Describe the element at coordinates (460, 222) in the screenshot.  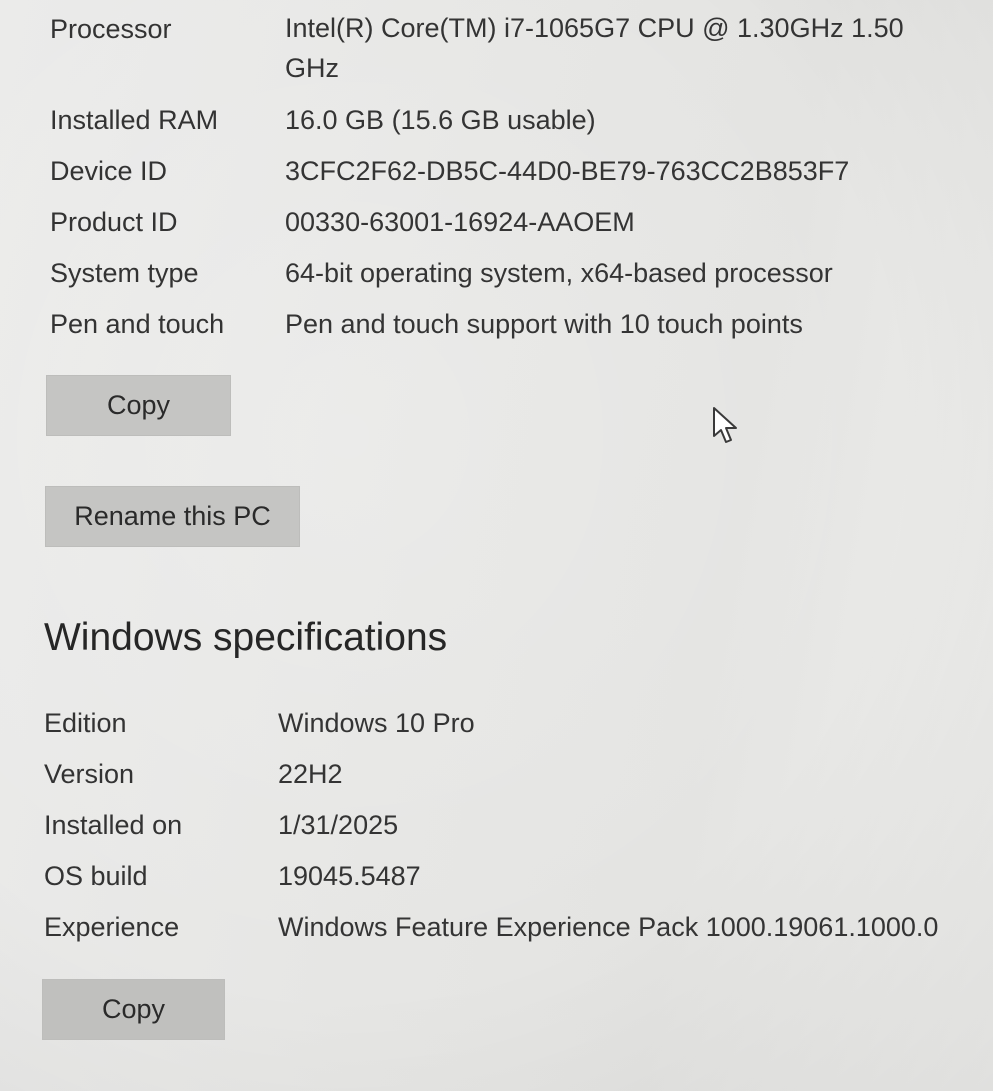
I see `spec-value-product-id: 00330-63001-16924-AAOEM` at that location.